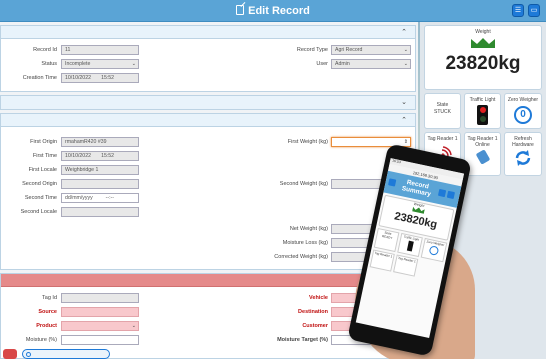 The width and height of the screenshot is (546, 359). What do you see at coordinates (302, 340) in the screenshot?
I see `moisture-target-label: Moisture Target (%)` at bounding box center [302, 340].